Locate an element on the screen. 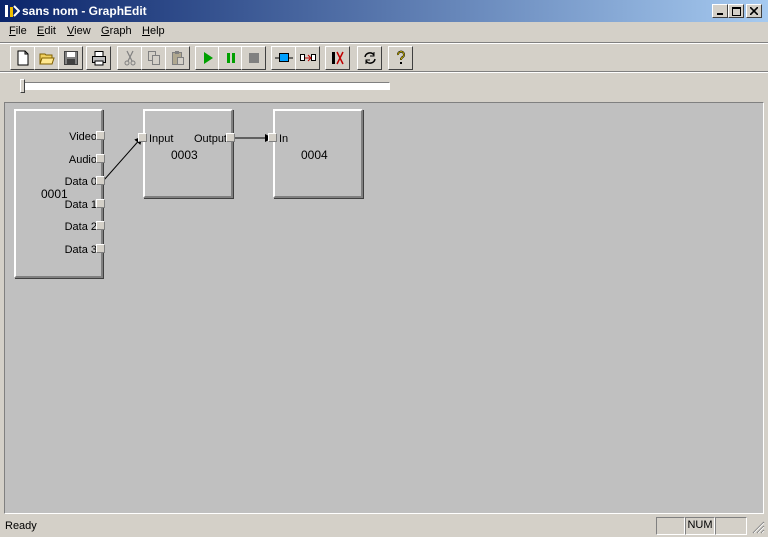 The image size is (768, 537). play-button is located at coordinates (207, 58).